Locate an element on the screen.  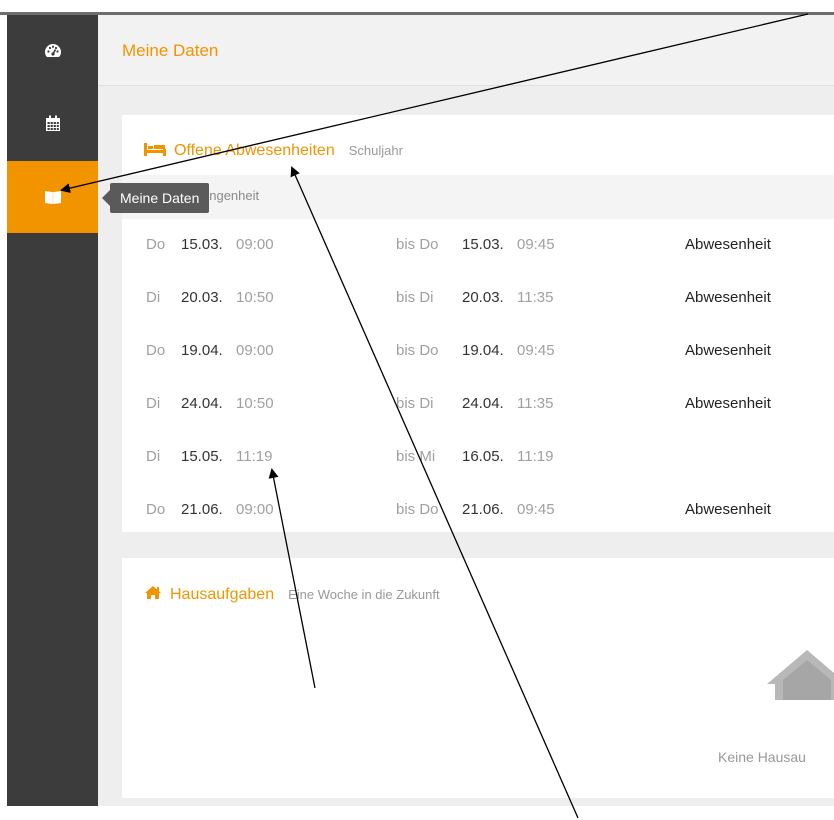
book-icon is located at coordinates (52, 197).